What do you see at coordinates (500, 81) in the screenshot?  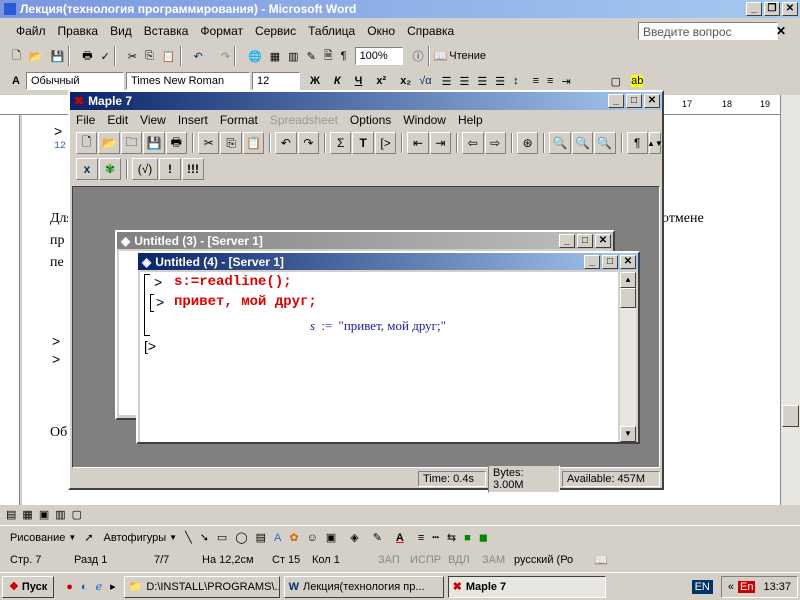 I see `justify-icon: ☰` at bounding box center [500, 81].